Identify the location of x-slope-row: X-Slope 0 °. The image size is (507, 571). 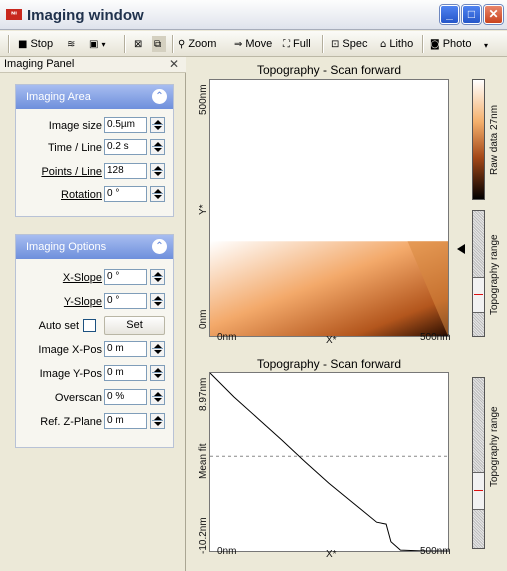
(94, 278).